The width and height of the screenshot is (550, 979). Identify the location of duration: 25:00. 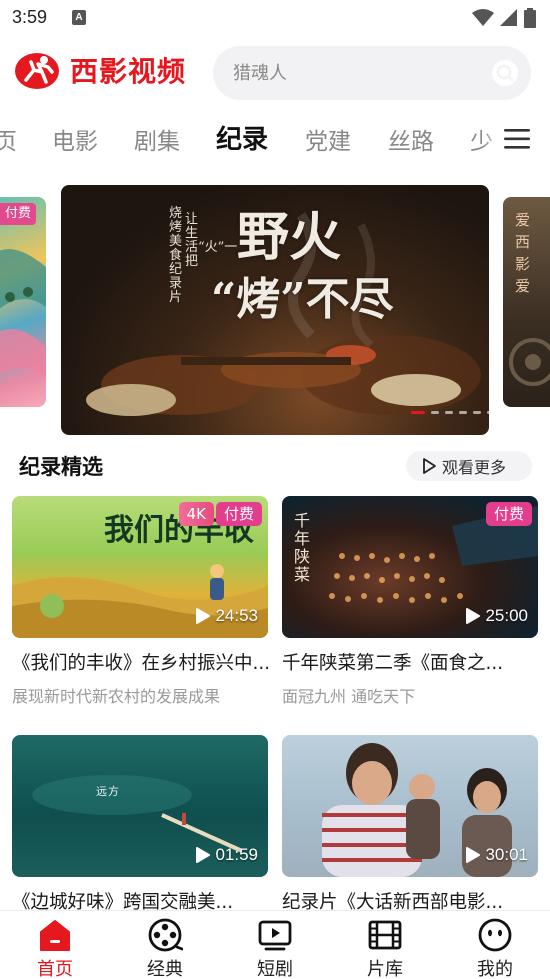
(495, 616).